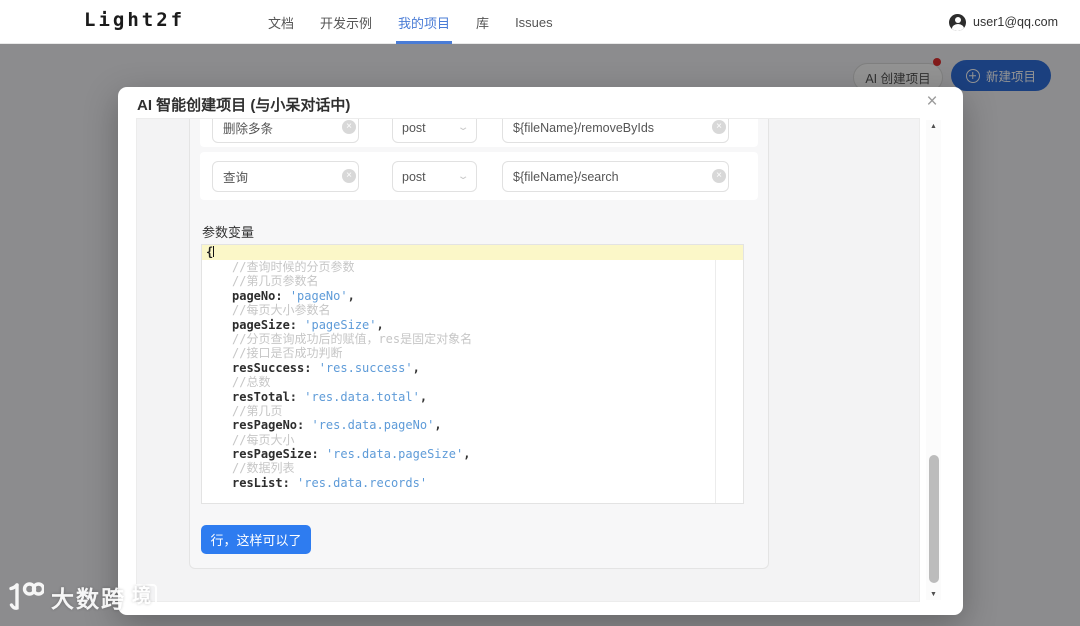  I want to click on code-pair-line: resSuccess: 'res.success',, so click(326, 367).